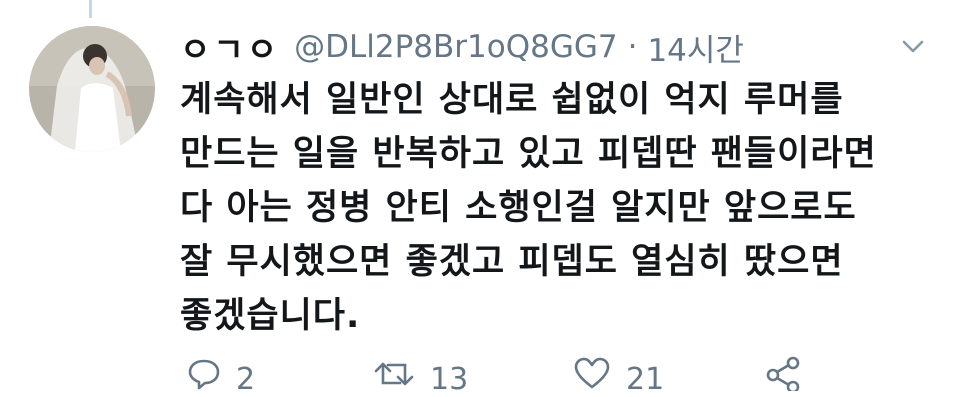 Image resolution: width=960 pixels, height=397 pixels. What do you see at coordinates (204, 374) in the screenshot?
I see `reply-icon` at bounding box center [204, 374].